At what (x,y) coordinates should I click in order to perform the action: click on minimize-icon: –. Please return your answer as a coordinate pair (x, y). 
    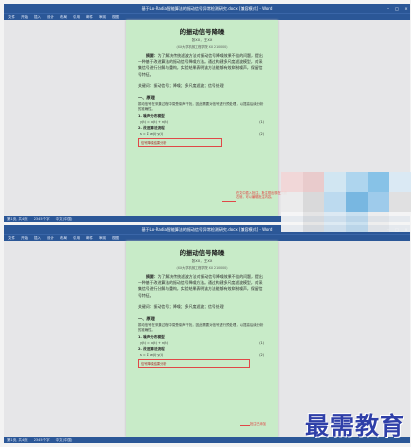
    Looking at the image, I should click on (388, 8).